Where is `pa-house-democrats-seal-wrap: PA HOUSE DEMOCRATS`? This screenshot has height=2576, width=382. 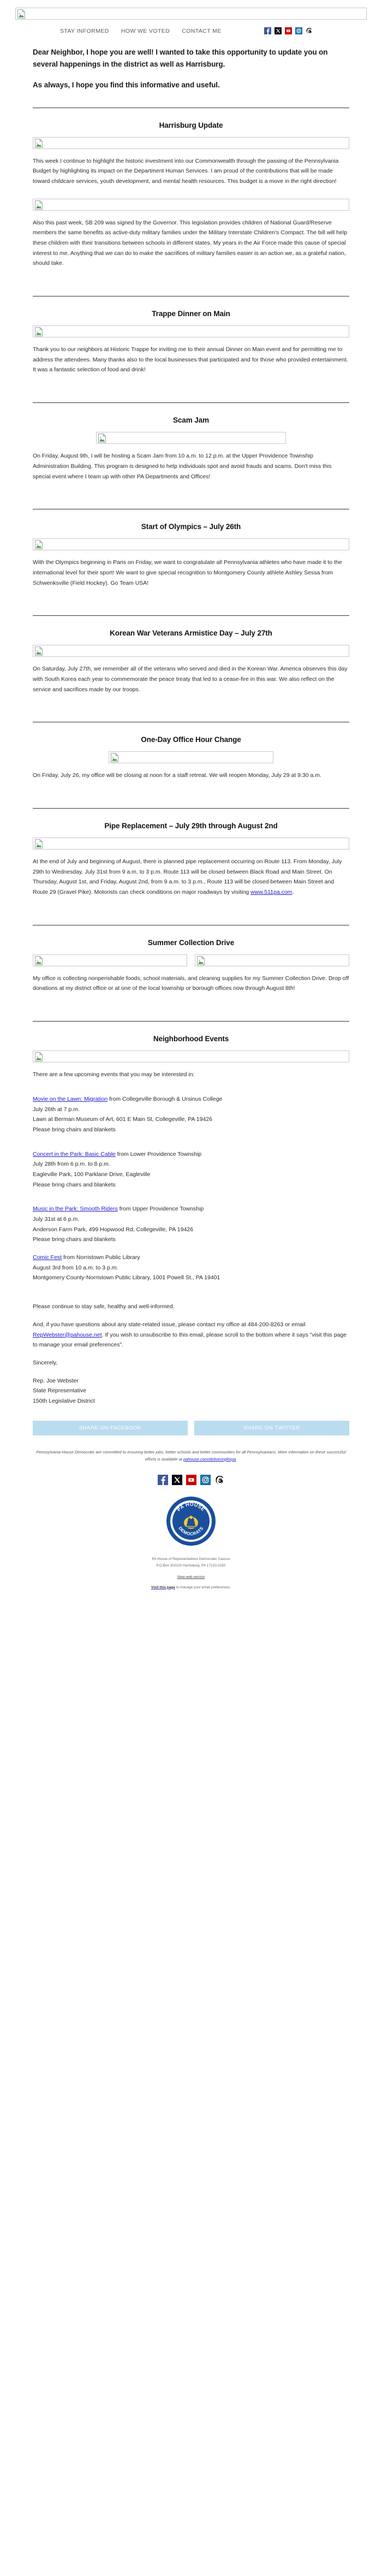
pa-house-democrats-seal-wrap: PA HOUSE DEMOCRATS is located at coordinates (191, 1521).